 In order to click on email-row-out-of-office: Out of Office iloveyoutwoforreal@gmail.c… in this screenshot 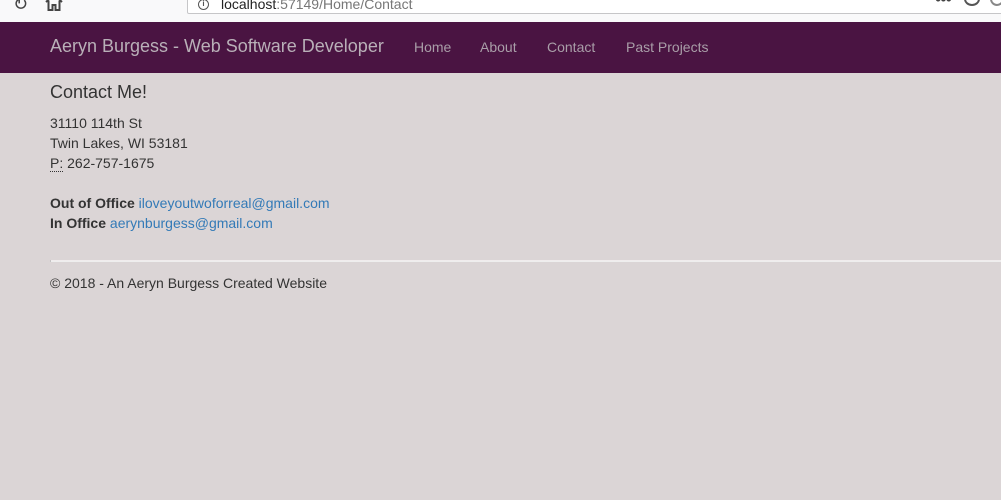, I will do `click(525, 203)`.